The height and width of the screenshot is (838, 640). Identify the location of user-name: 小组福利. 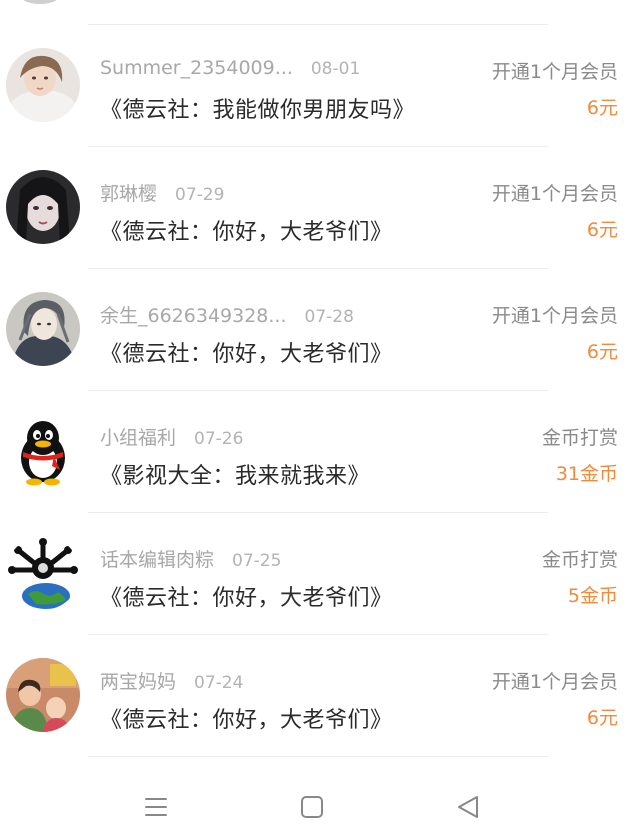
(138, 438).